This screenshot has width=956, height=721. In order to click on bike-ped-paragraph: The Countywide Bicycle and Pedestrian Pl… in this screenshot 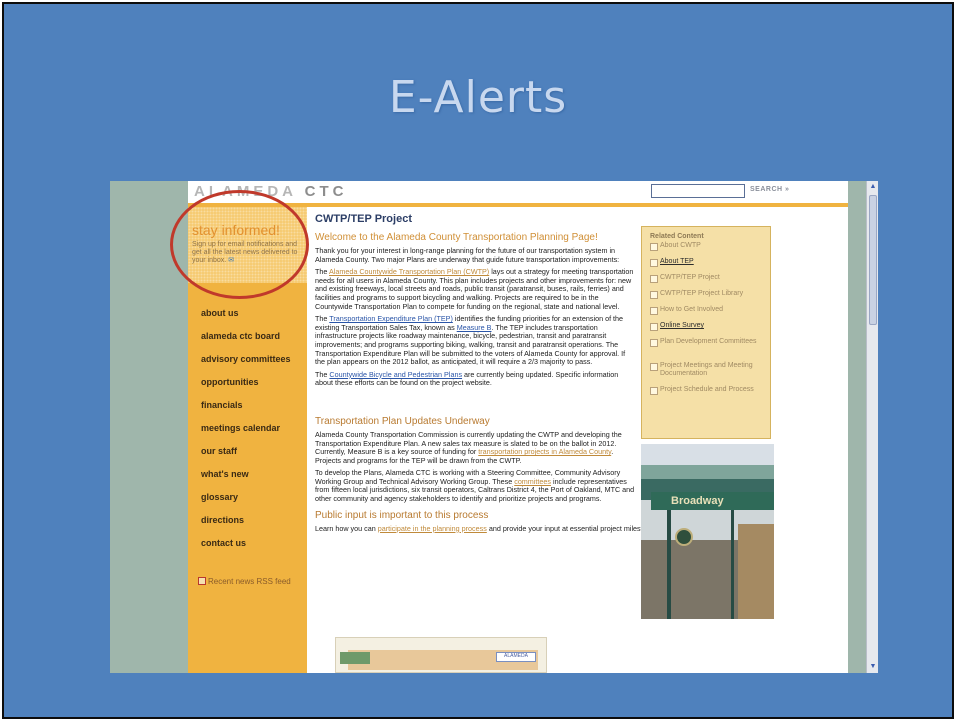, I will do `click(467, 378)`.